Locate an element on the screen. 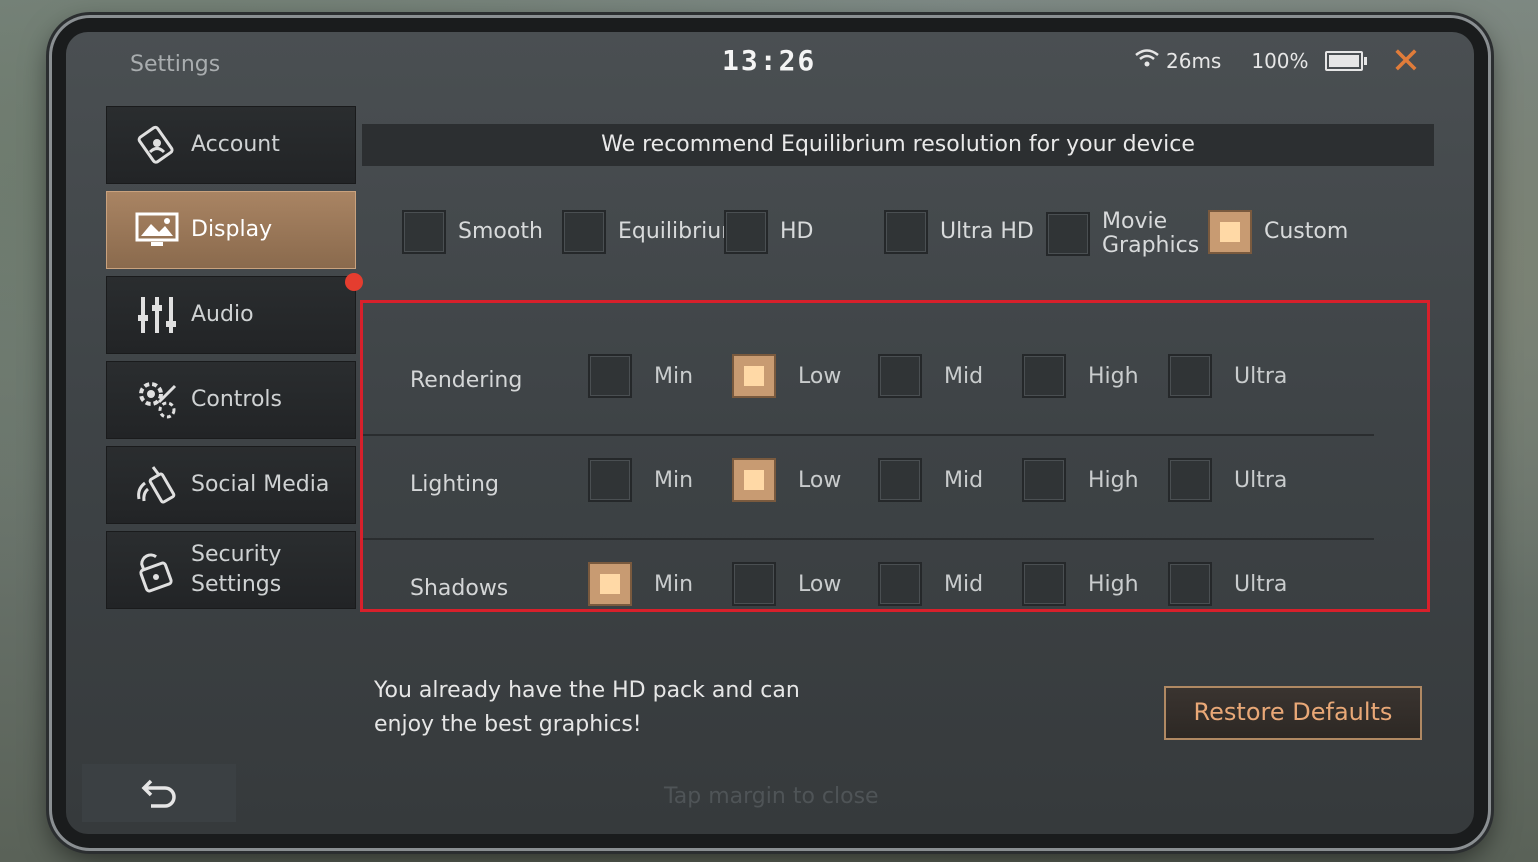  preset-label: HD is located at coordinates (797, 231).